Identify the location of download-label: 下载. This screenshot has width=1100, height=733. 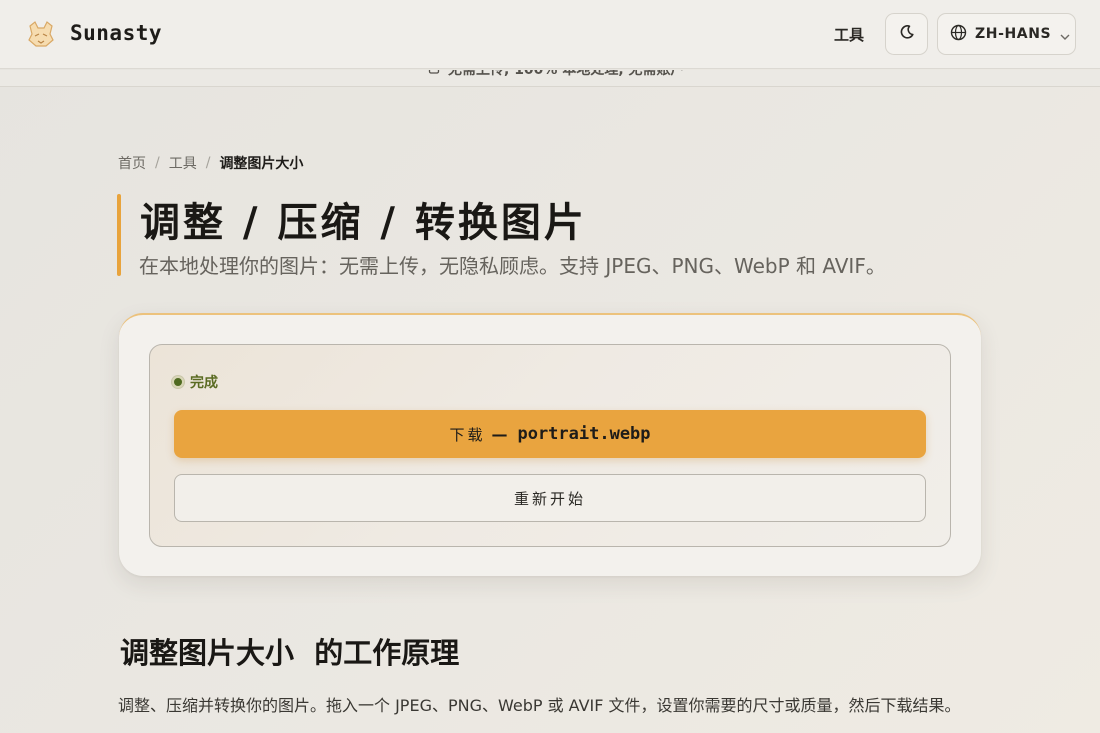
(467, 434).